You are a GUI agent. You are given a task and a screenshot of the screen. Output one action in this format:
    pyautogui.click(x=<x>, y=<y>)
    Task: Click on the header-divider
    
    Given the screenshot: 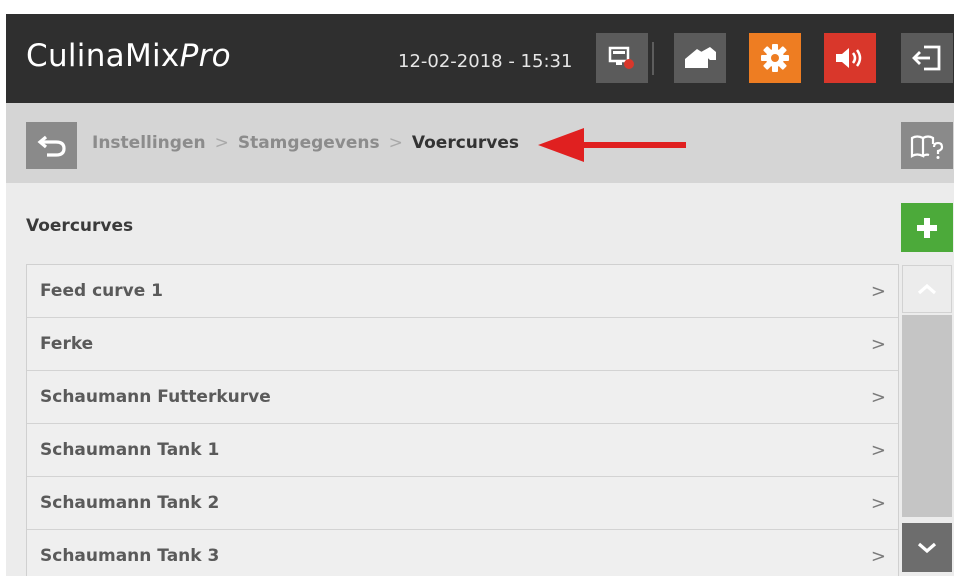 What is the action you would take?
    pyautogui.click(x=653, y=58)
    